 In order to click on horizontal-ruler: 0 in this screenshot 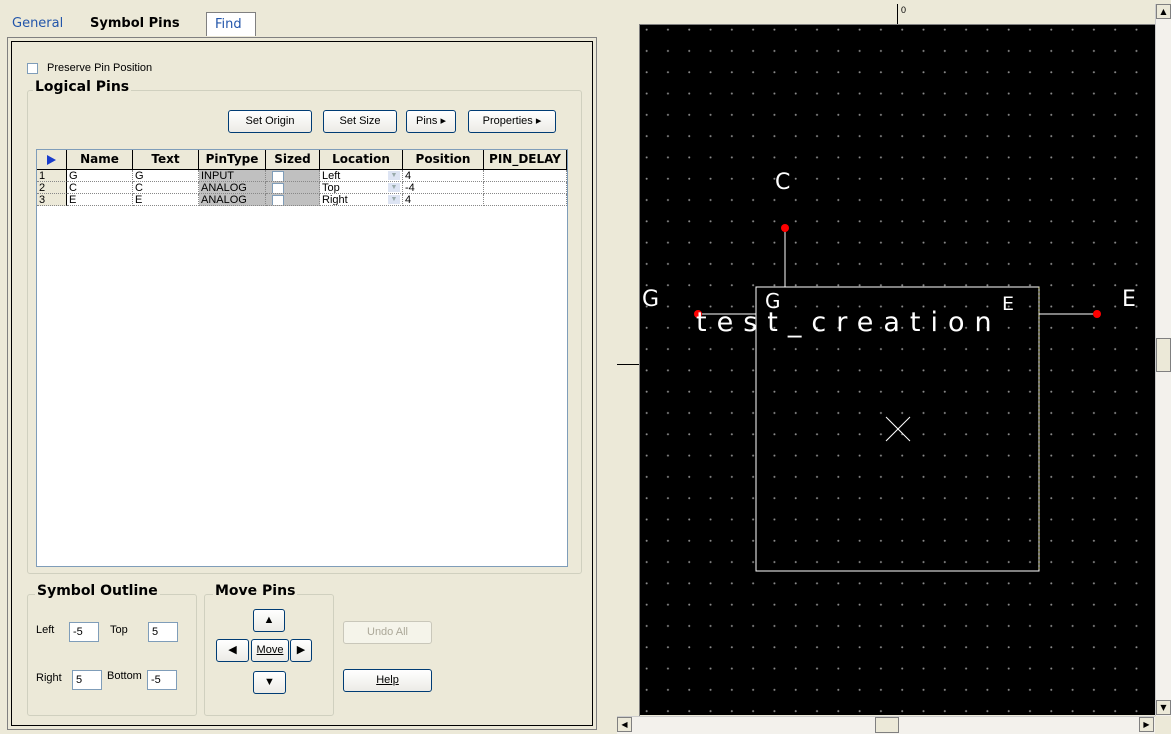, I will do `click(897, 14)`.